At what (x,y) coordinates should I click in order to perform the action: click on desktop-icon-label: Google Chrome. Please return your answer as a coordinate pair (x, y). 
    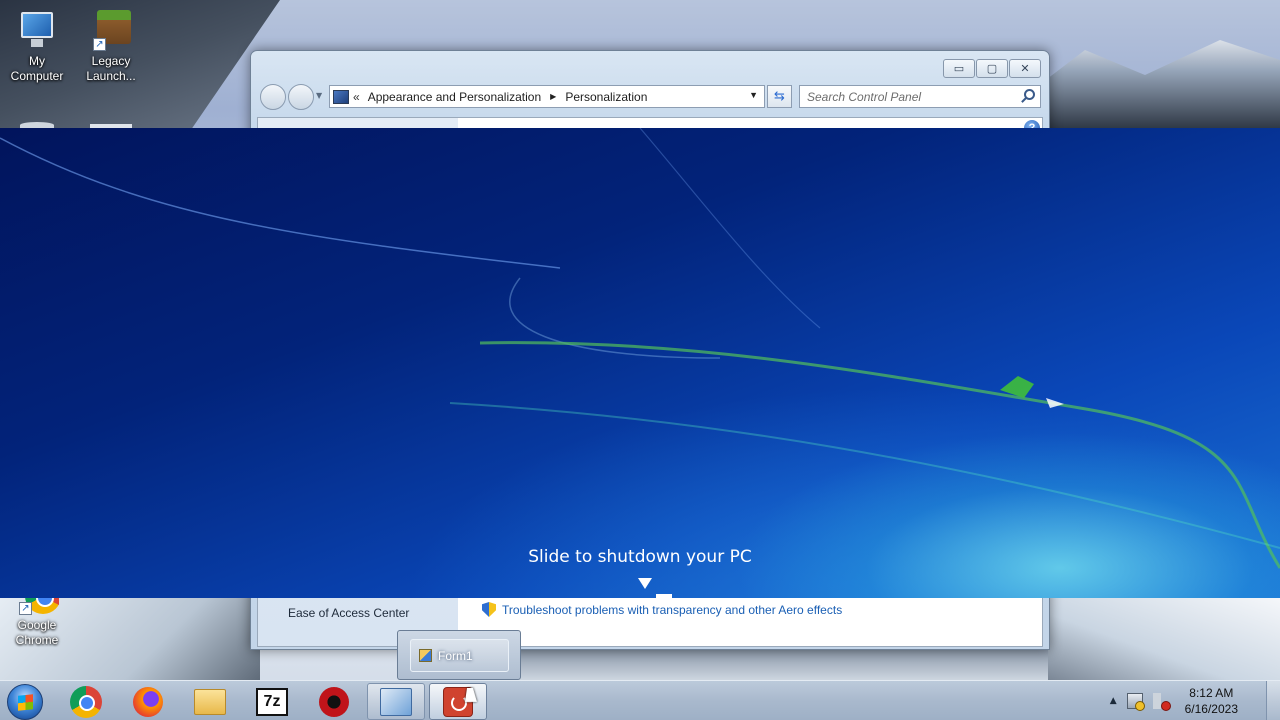
    Looking at the image, I should click on (37, 632).